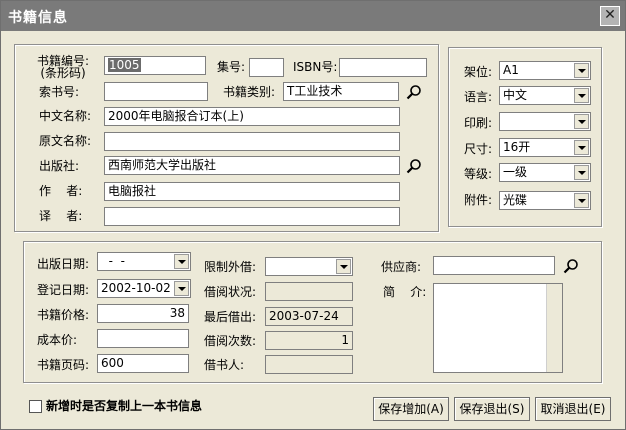 This screenshot has width=626, height=430. I want to click on supplier-search-icon, so click(571, 266).